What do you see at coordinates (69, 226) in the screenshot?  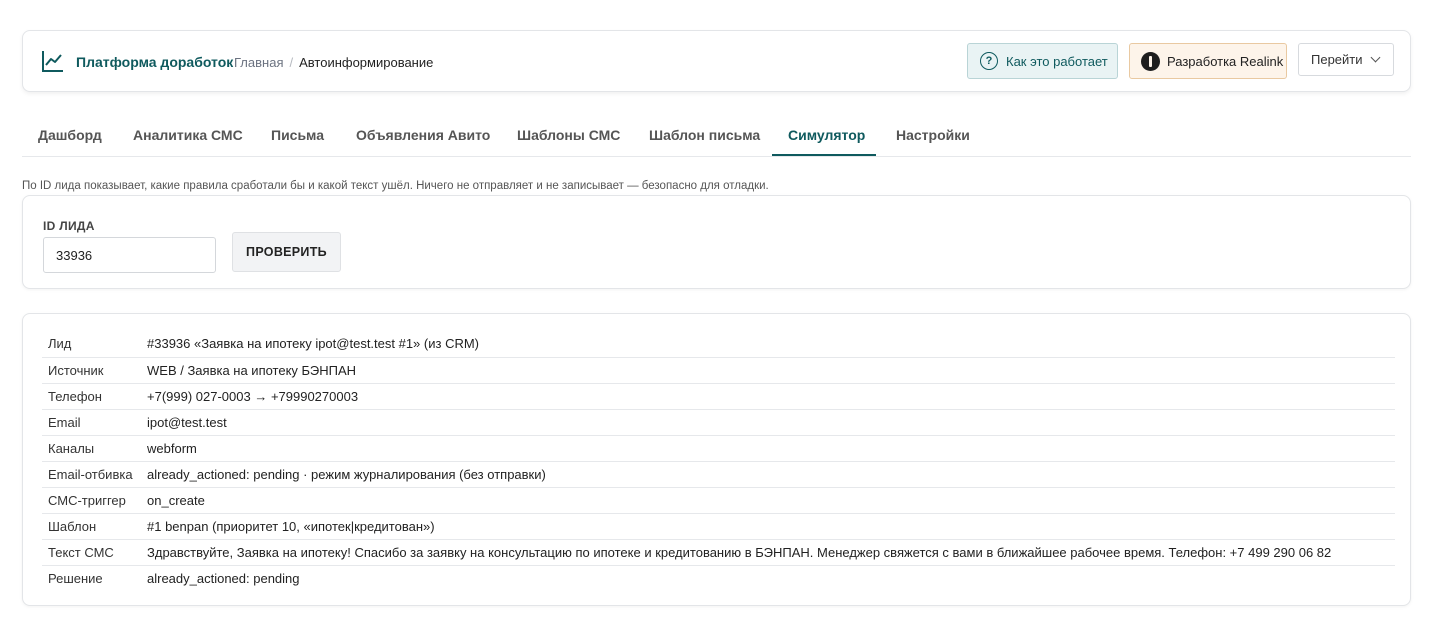 I see `lead-id-label: ID ЛИДА` at bounding box center [69, 226].